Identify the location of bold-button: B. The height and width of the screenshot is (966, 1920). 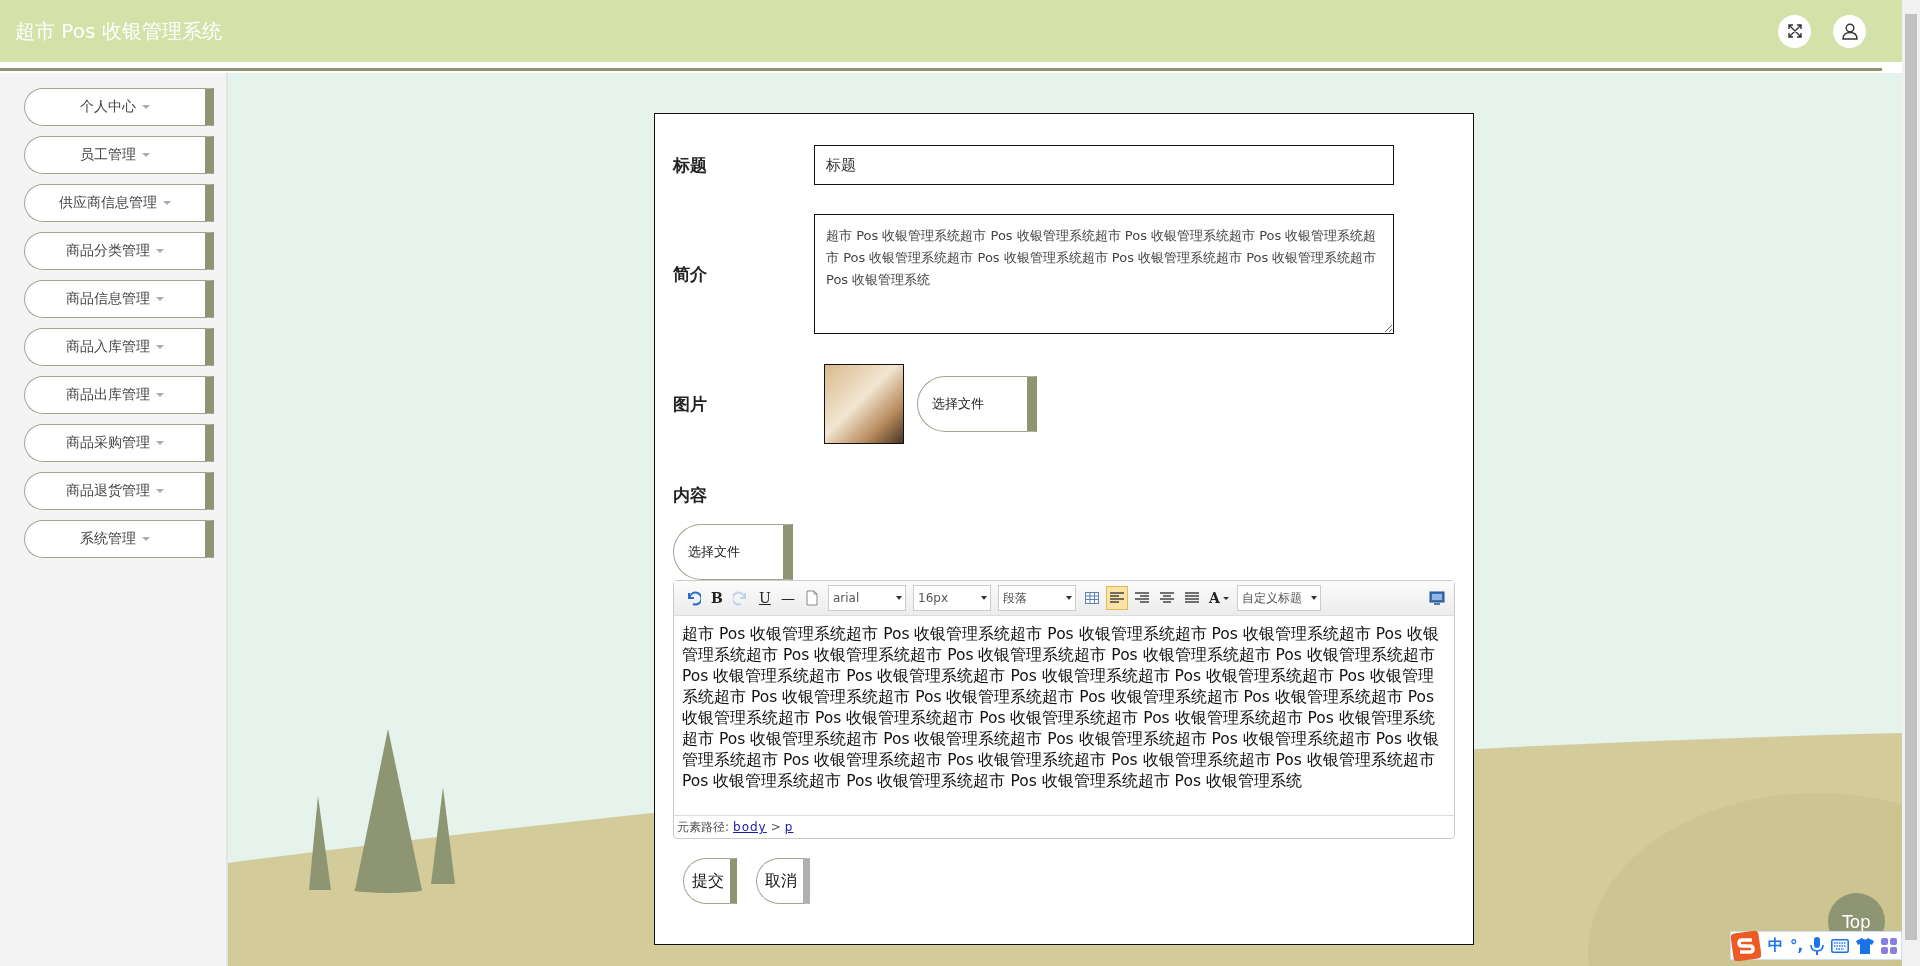
(717, 598).